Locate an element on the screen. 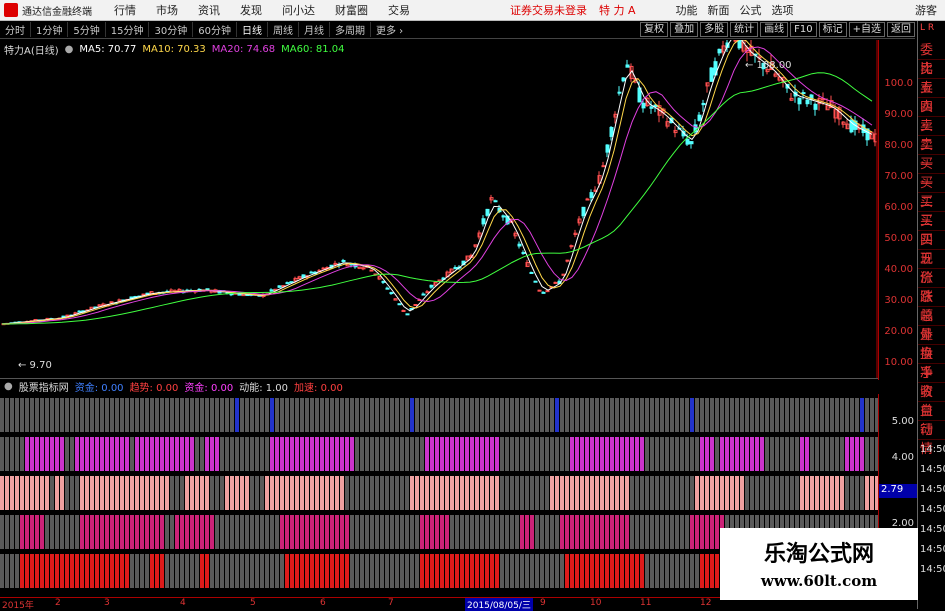 This screenshot has height=611, width=945. side-panel-item: 卖二 is located at coordinates (931, 135).